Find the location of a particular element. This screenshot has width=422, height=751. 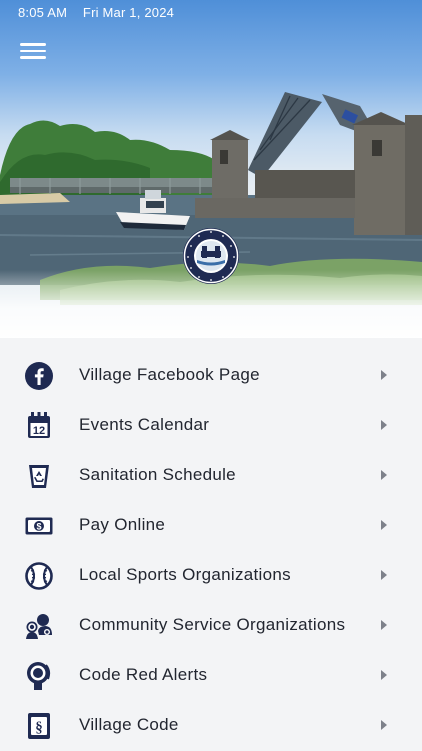

menu-item-label: Local Sports Organizations is located at coordinates (185, 574).